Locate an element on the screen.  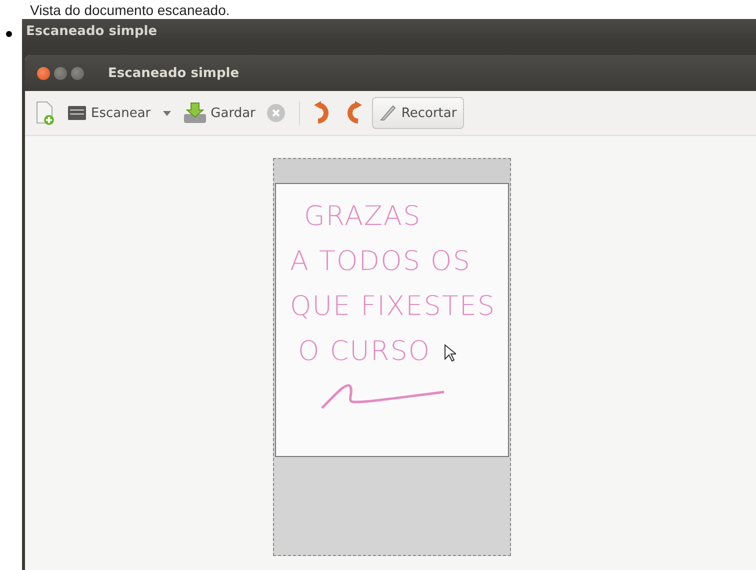
bullet-icon is located at coordinates (9, 34).